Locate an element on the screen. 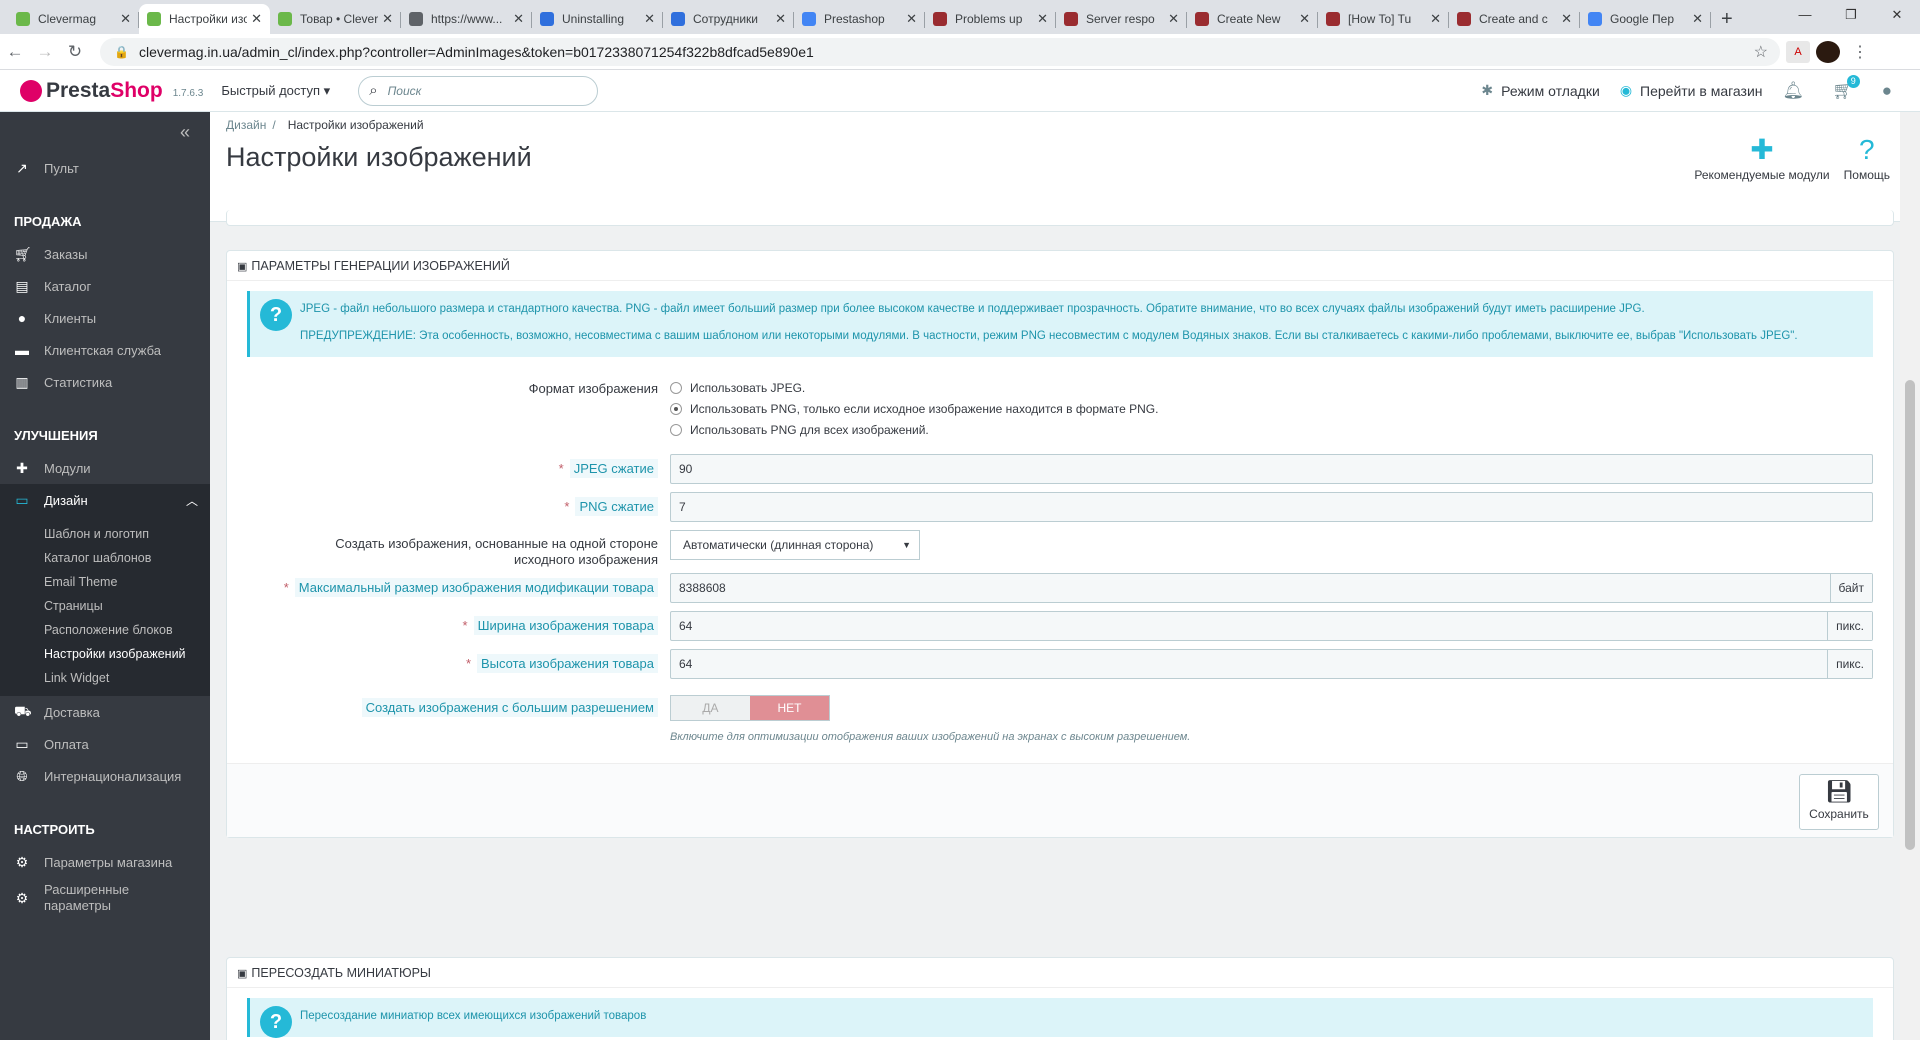 The width and height of the screenshot is (1920, 1040). sidebar-item-customers: ● Клиенты is located at coordinates (105, 318).